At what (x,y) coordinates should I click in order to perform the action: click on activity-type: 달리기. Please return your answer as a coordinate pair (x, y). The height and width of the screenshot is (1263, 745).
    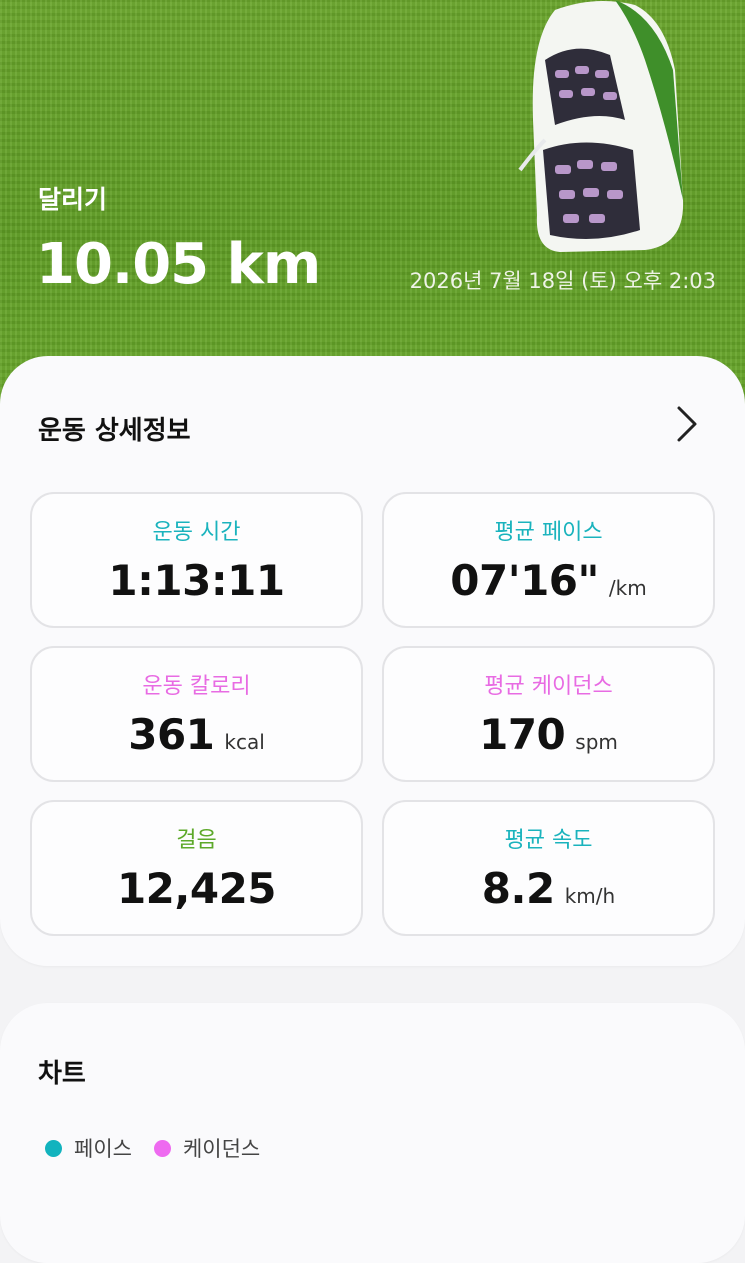
    Looking at the image, I should click on (73, 199).